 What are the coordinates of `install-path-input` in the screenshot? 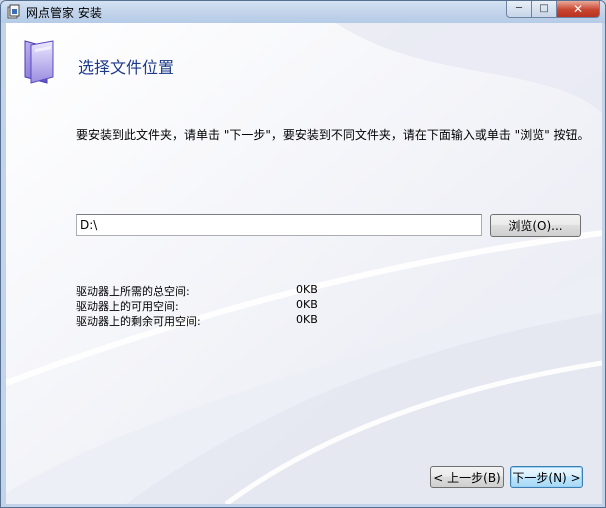 It's located at (279, 225).